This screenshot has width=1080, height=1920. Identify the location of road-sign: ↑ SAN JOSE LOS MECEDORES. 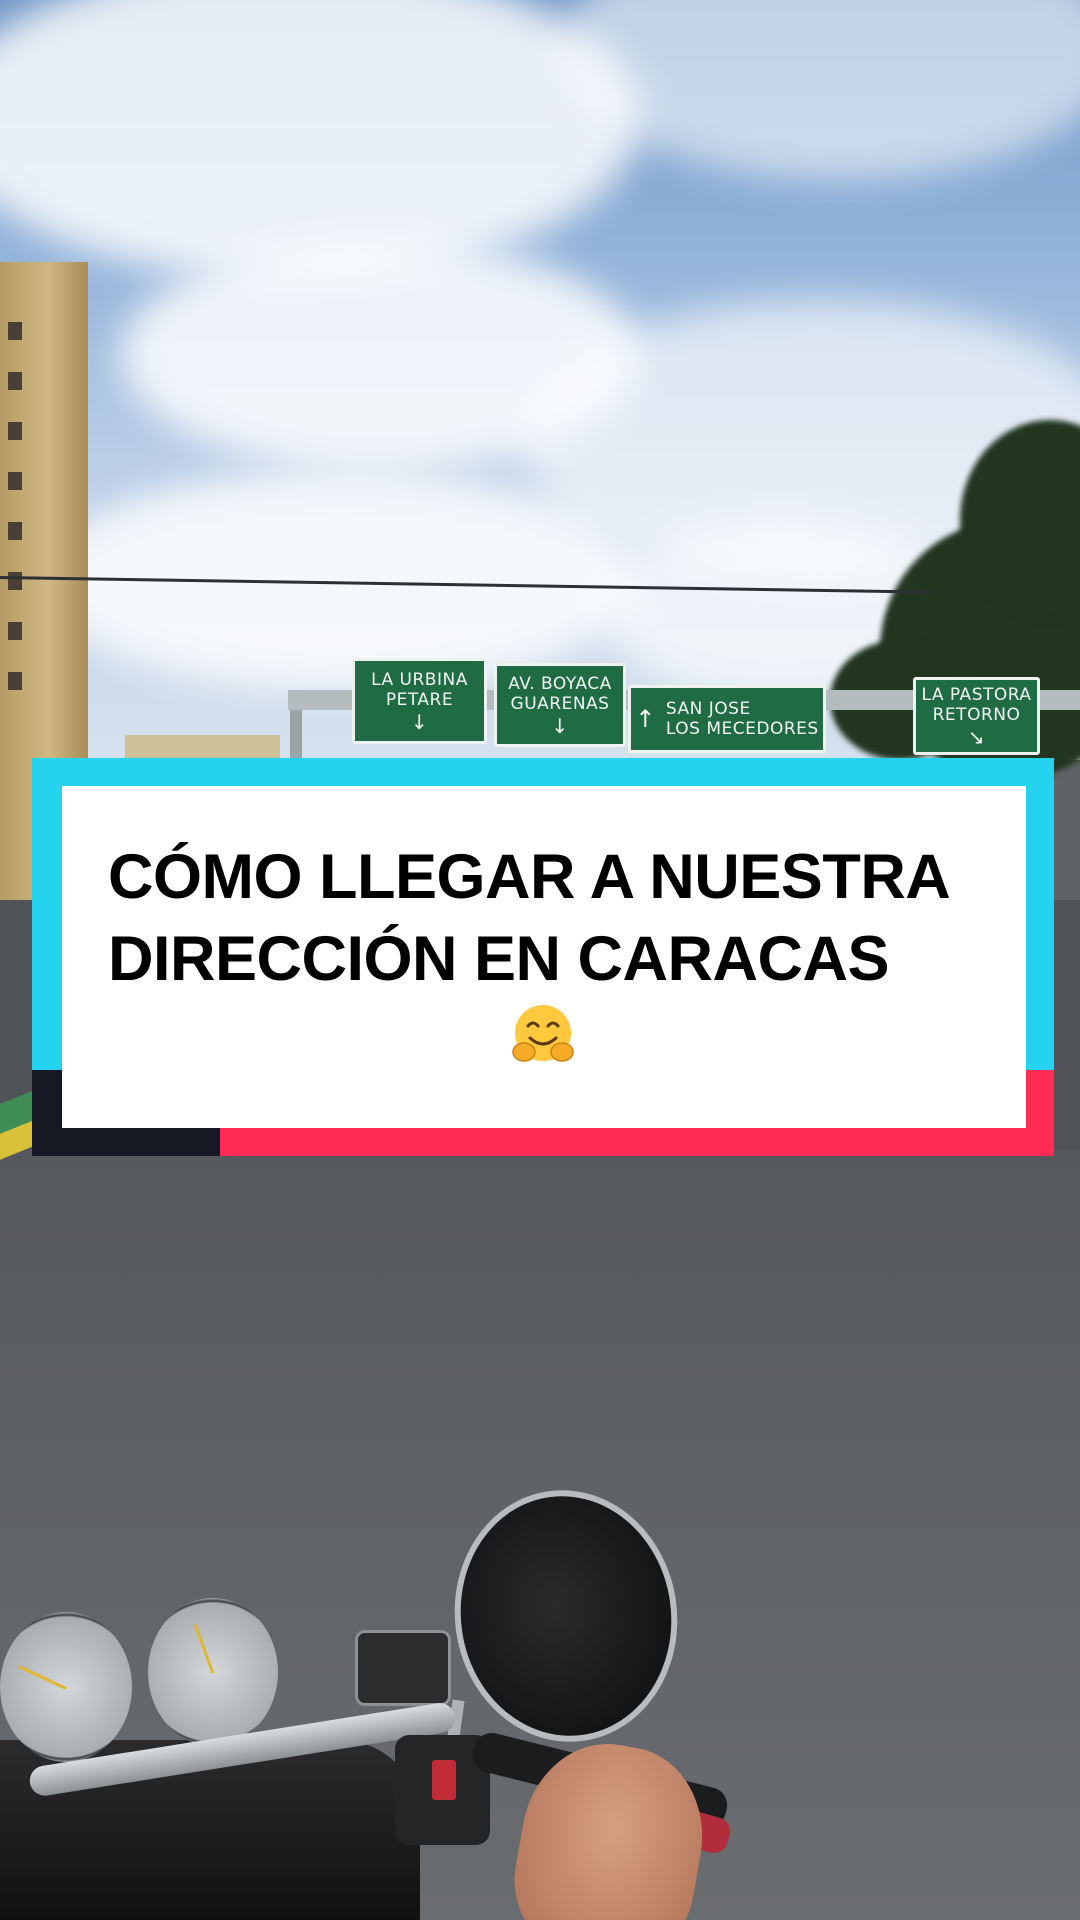
(727, 719).